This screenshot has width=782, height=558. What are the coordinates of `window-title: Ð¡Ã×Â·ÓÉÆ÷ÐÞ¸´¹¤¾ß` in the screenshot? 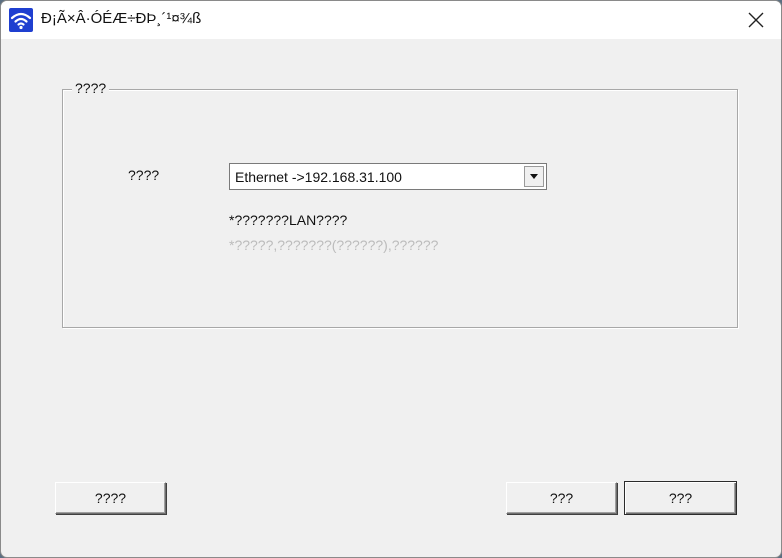 It's located at (121, 18).